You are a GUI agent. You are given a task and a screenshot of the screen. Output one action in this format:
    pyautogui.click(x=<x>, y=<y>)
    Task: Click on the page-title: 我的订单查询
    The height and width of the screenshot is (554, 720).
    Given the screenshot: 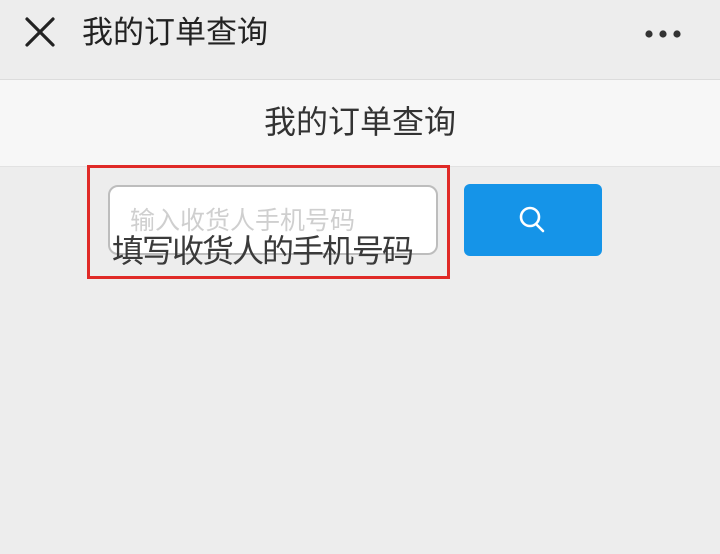 What is the action you would take?
    pyautogui.click(x=359, y=122)
    